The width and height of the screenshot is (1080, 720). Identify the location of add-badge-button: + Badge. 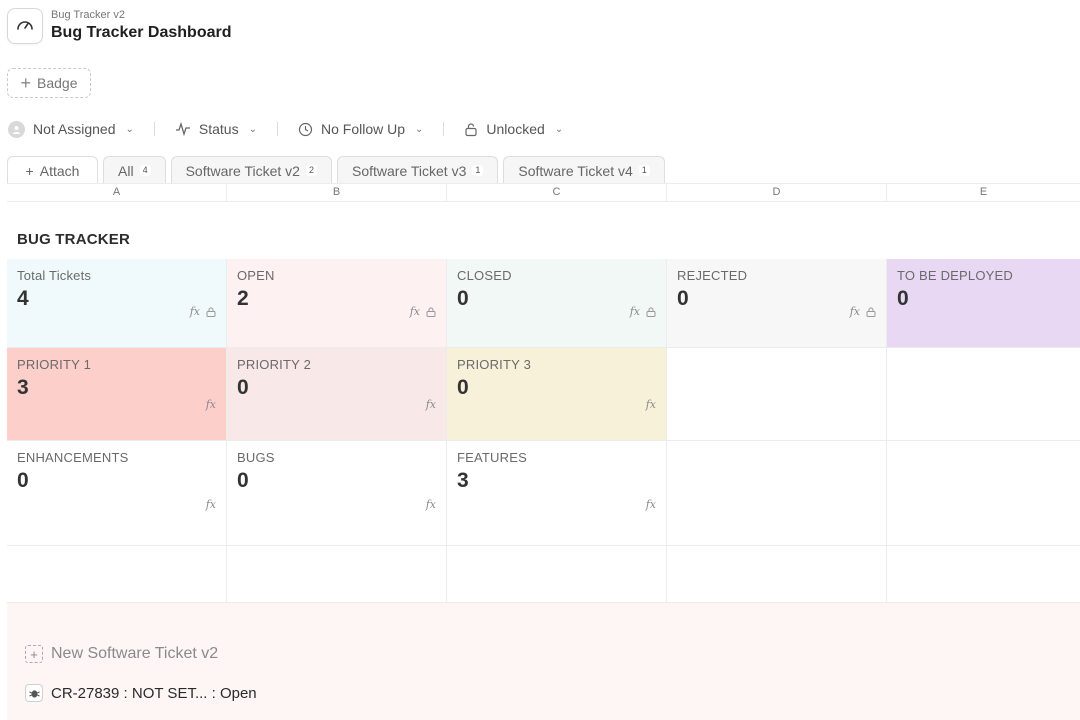
(49, 83).